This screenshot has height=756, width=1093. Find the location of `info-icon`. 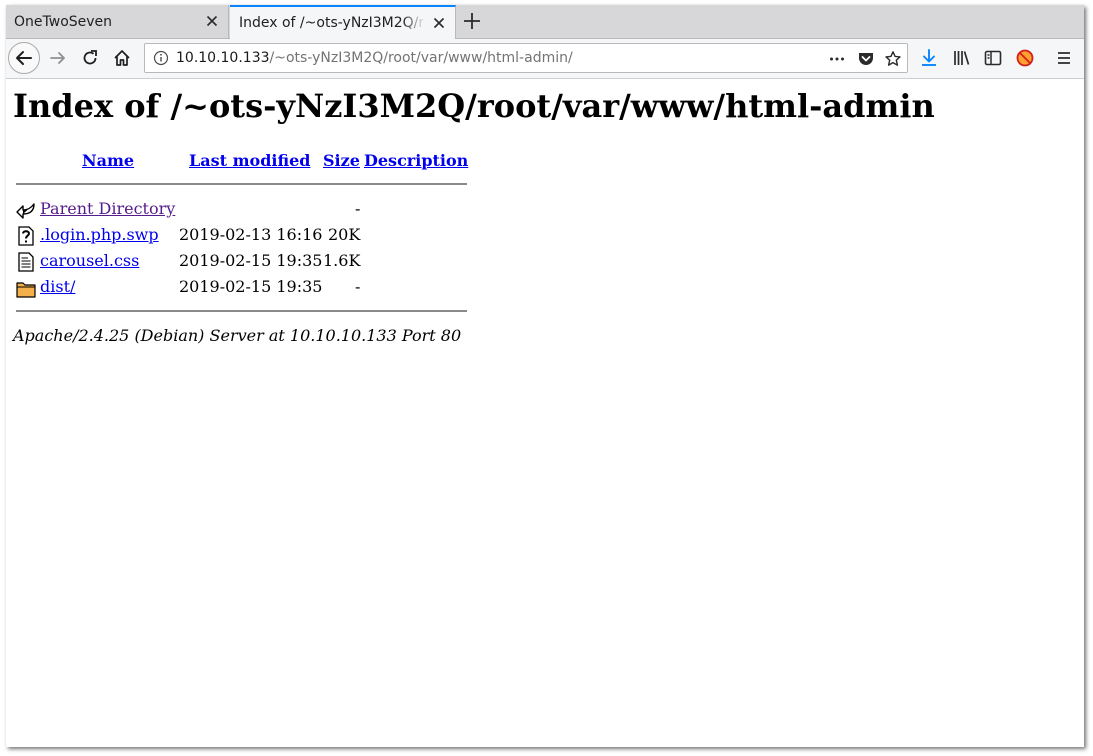

info-icon is located at coordinates (161, 58).